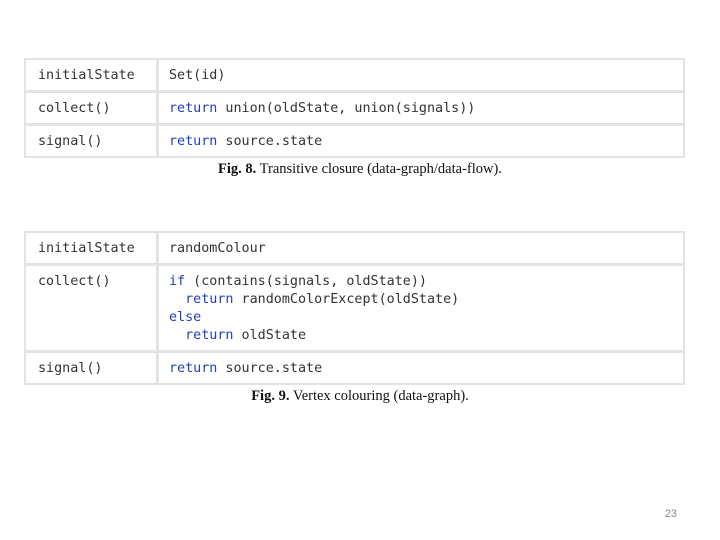 Image resolution: width=720 pixels, height=540 pixels. I want to click on code-line: Set(id), so click(426, 76).